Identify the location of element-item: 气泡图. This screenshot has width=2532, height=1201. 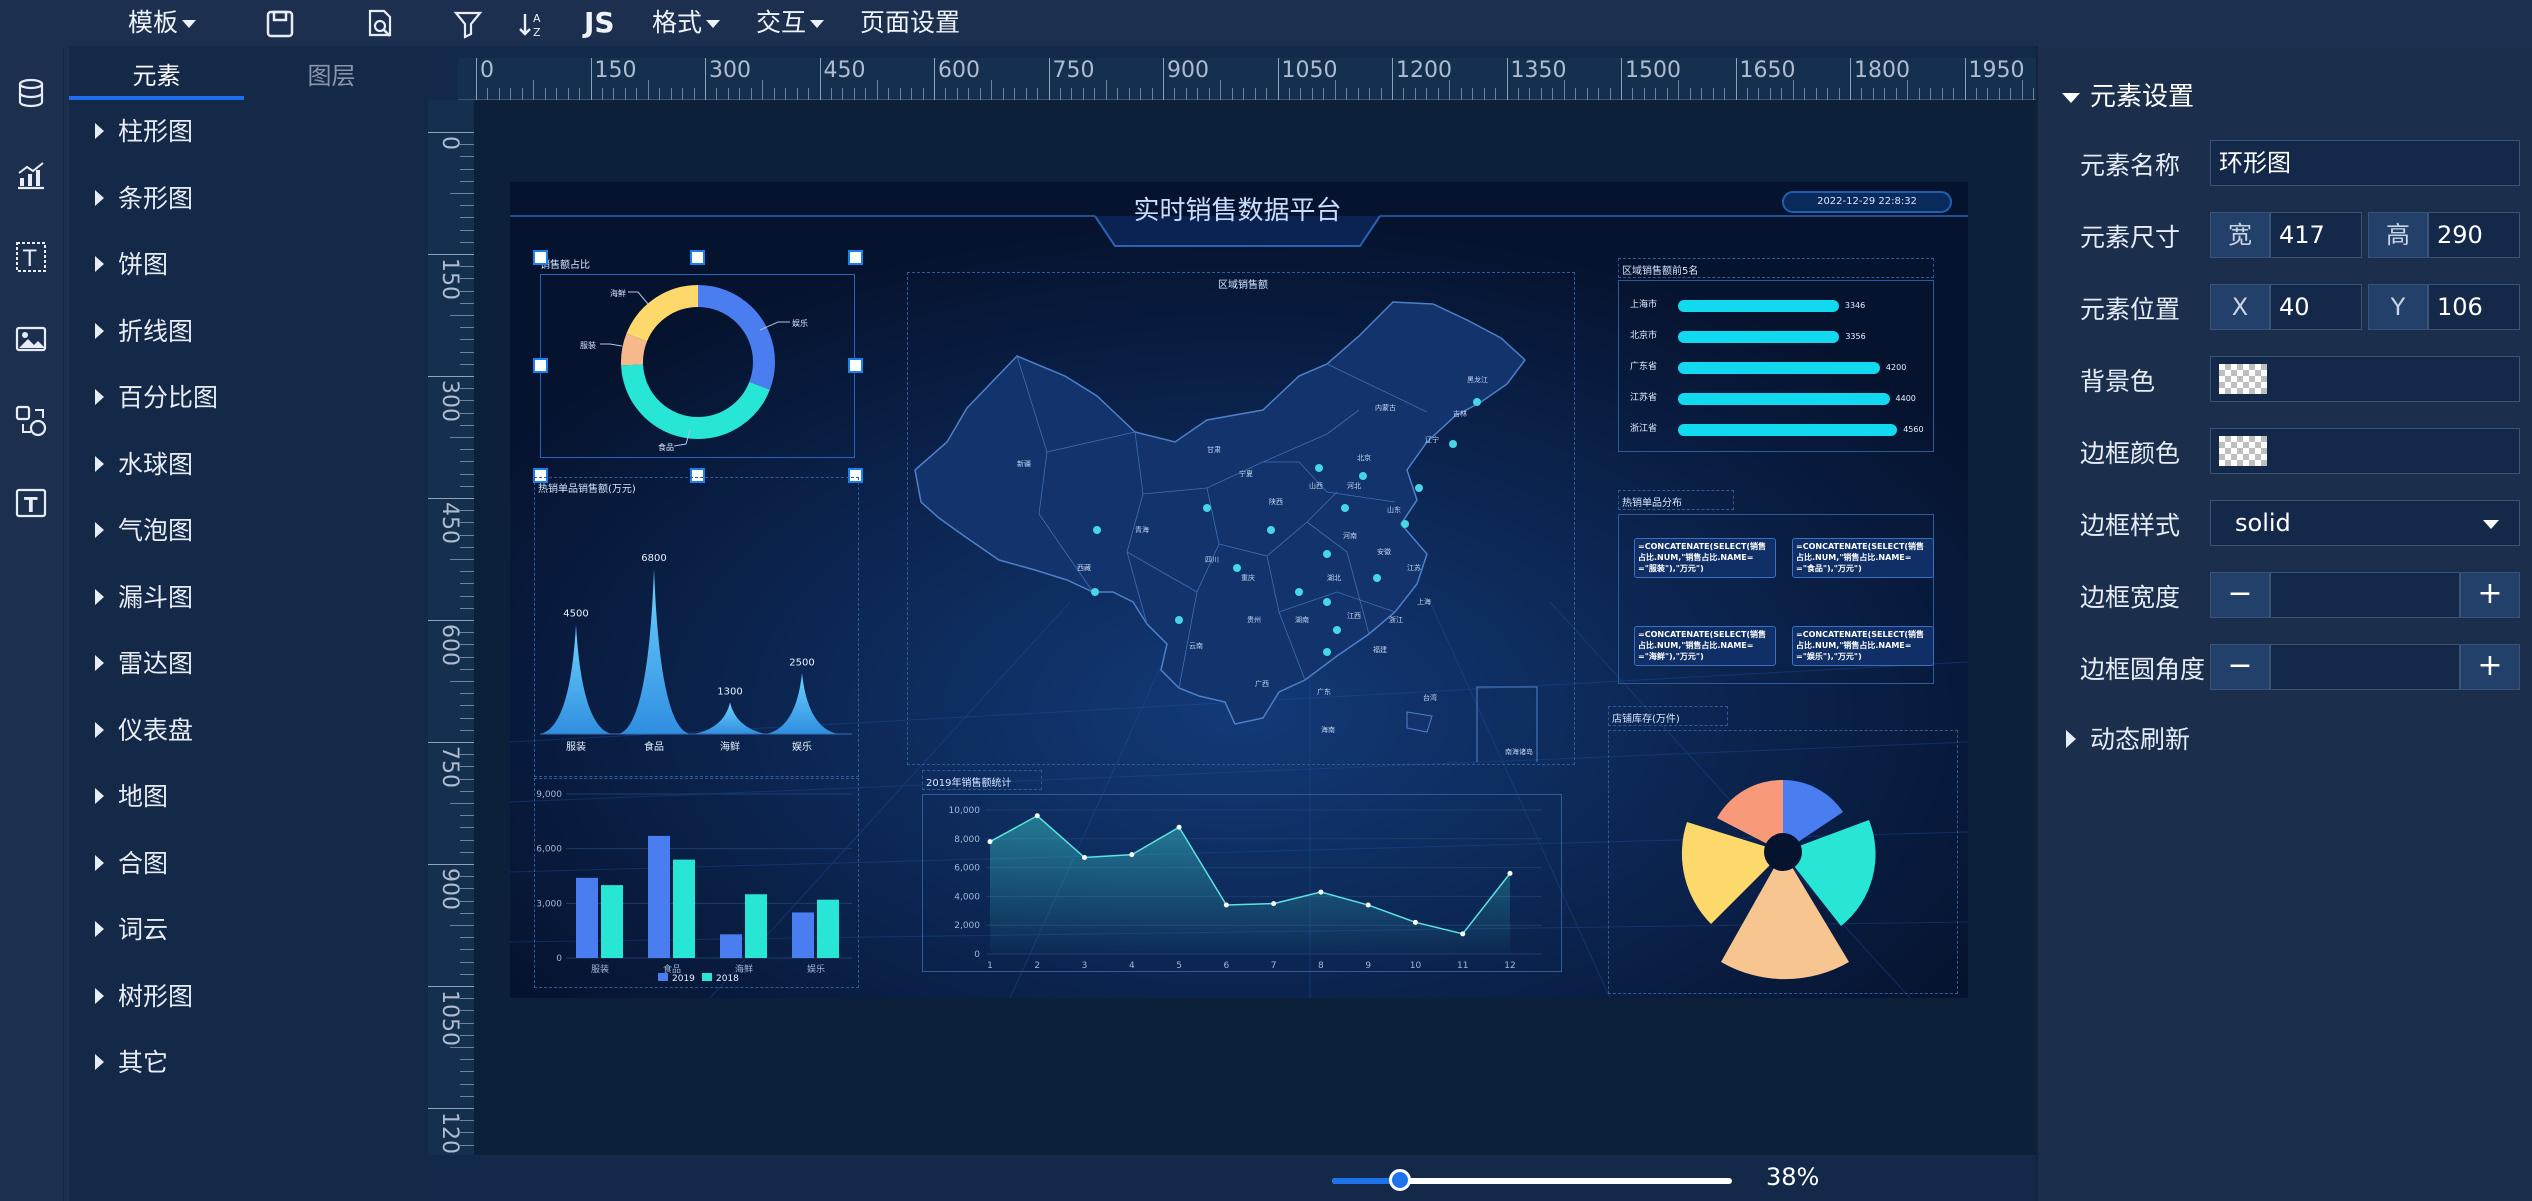
(144, 531).